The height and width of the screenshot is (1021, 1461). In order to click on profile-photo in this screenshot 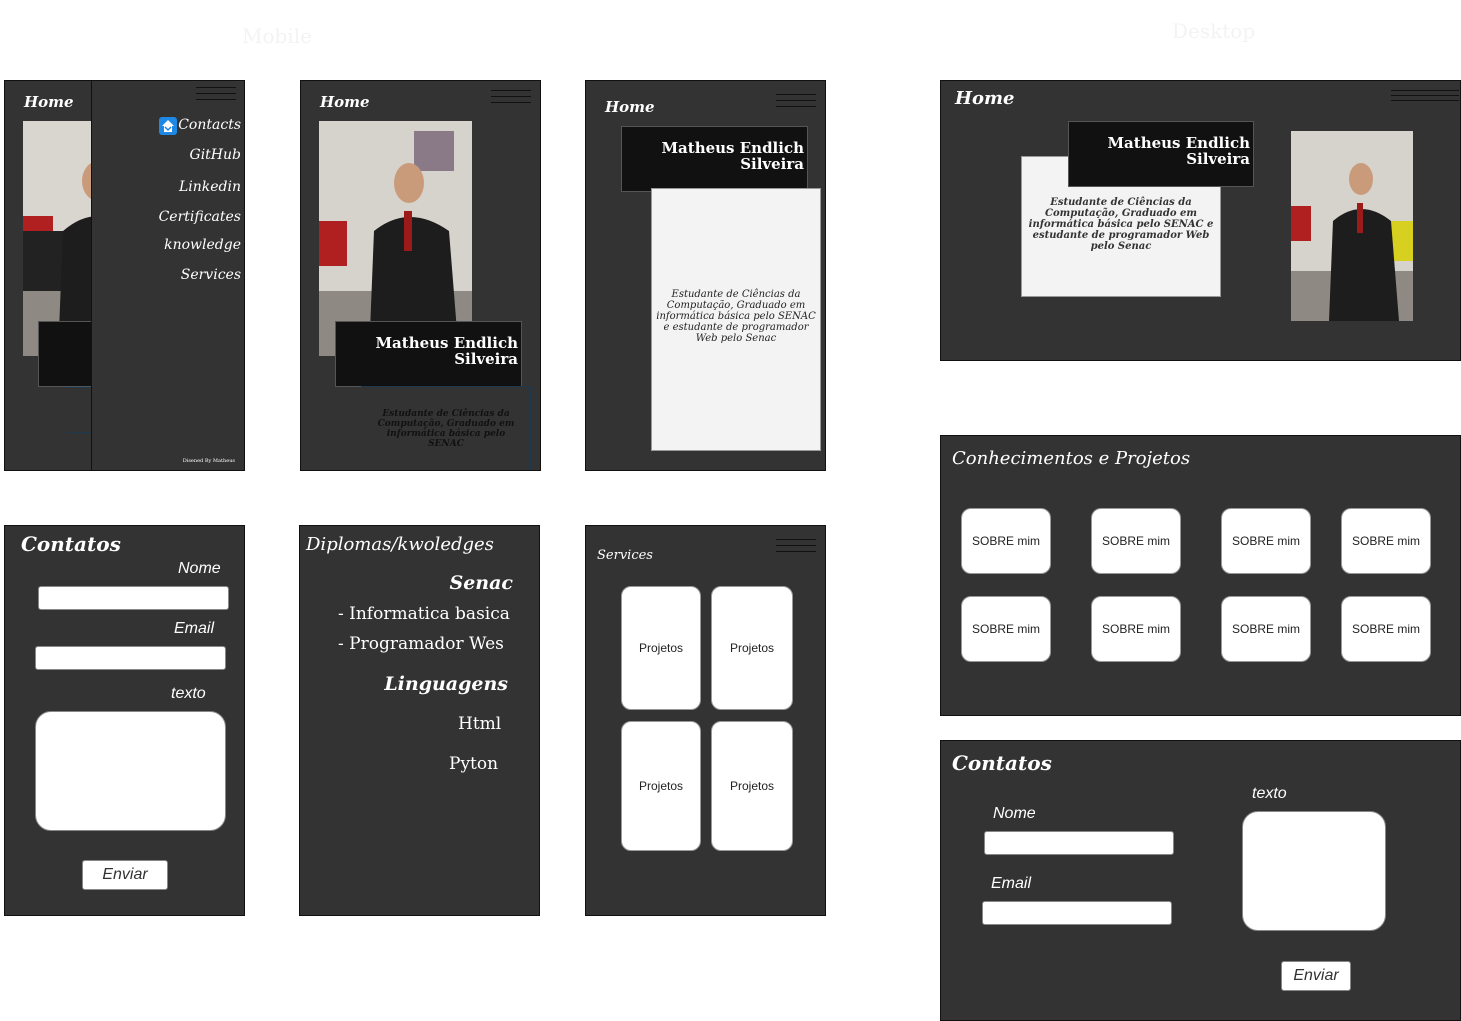, I will do `click(1352, 226)`.